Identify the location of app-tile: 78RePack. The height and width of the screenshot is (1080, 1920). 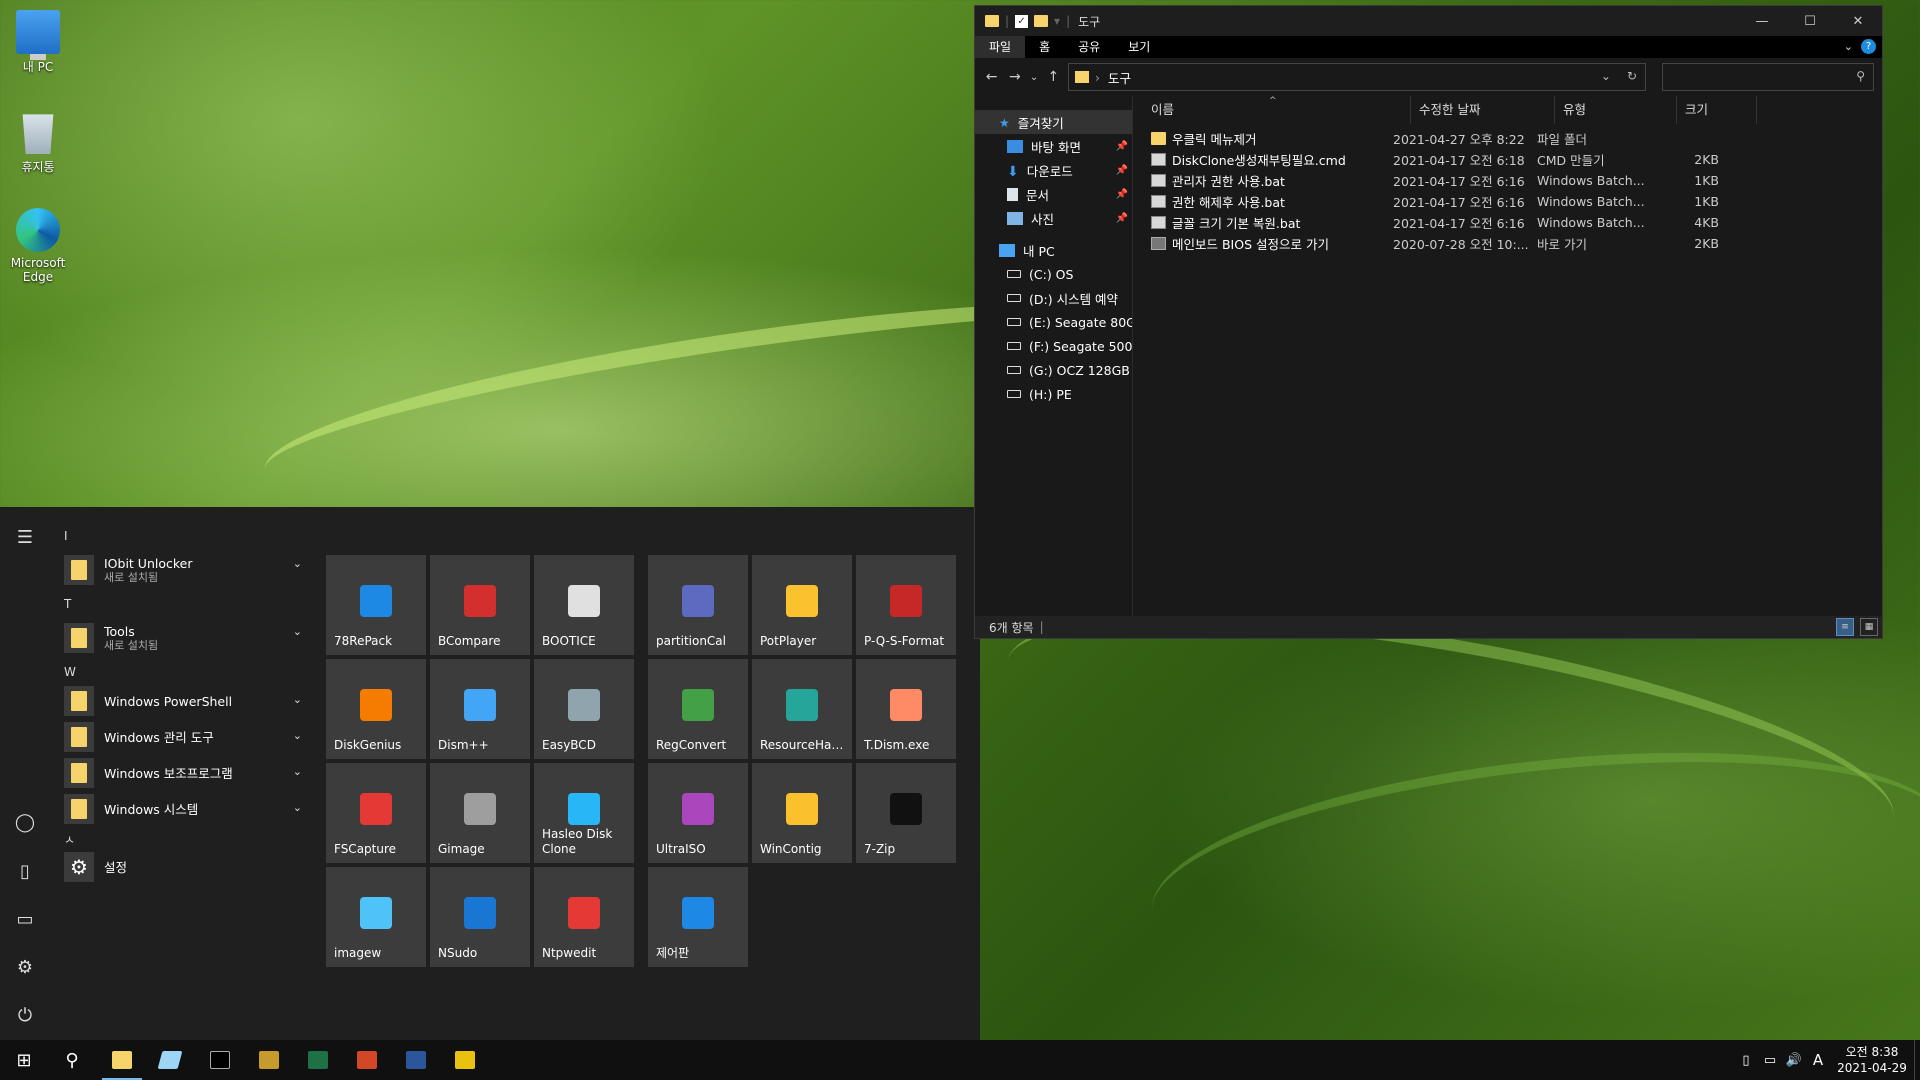
(376, 605).